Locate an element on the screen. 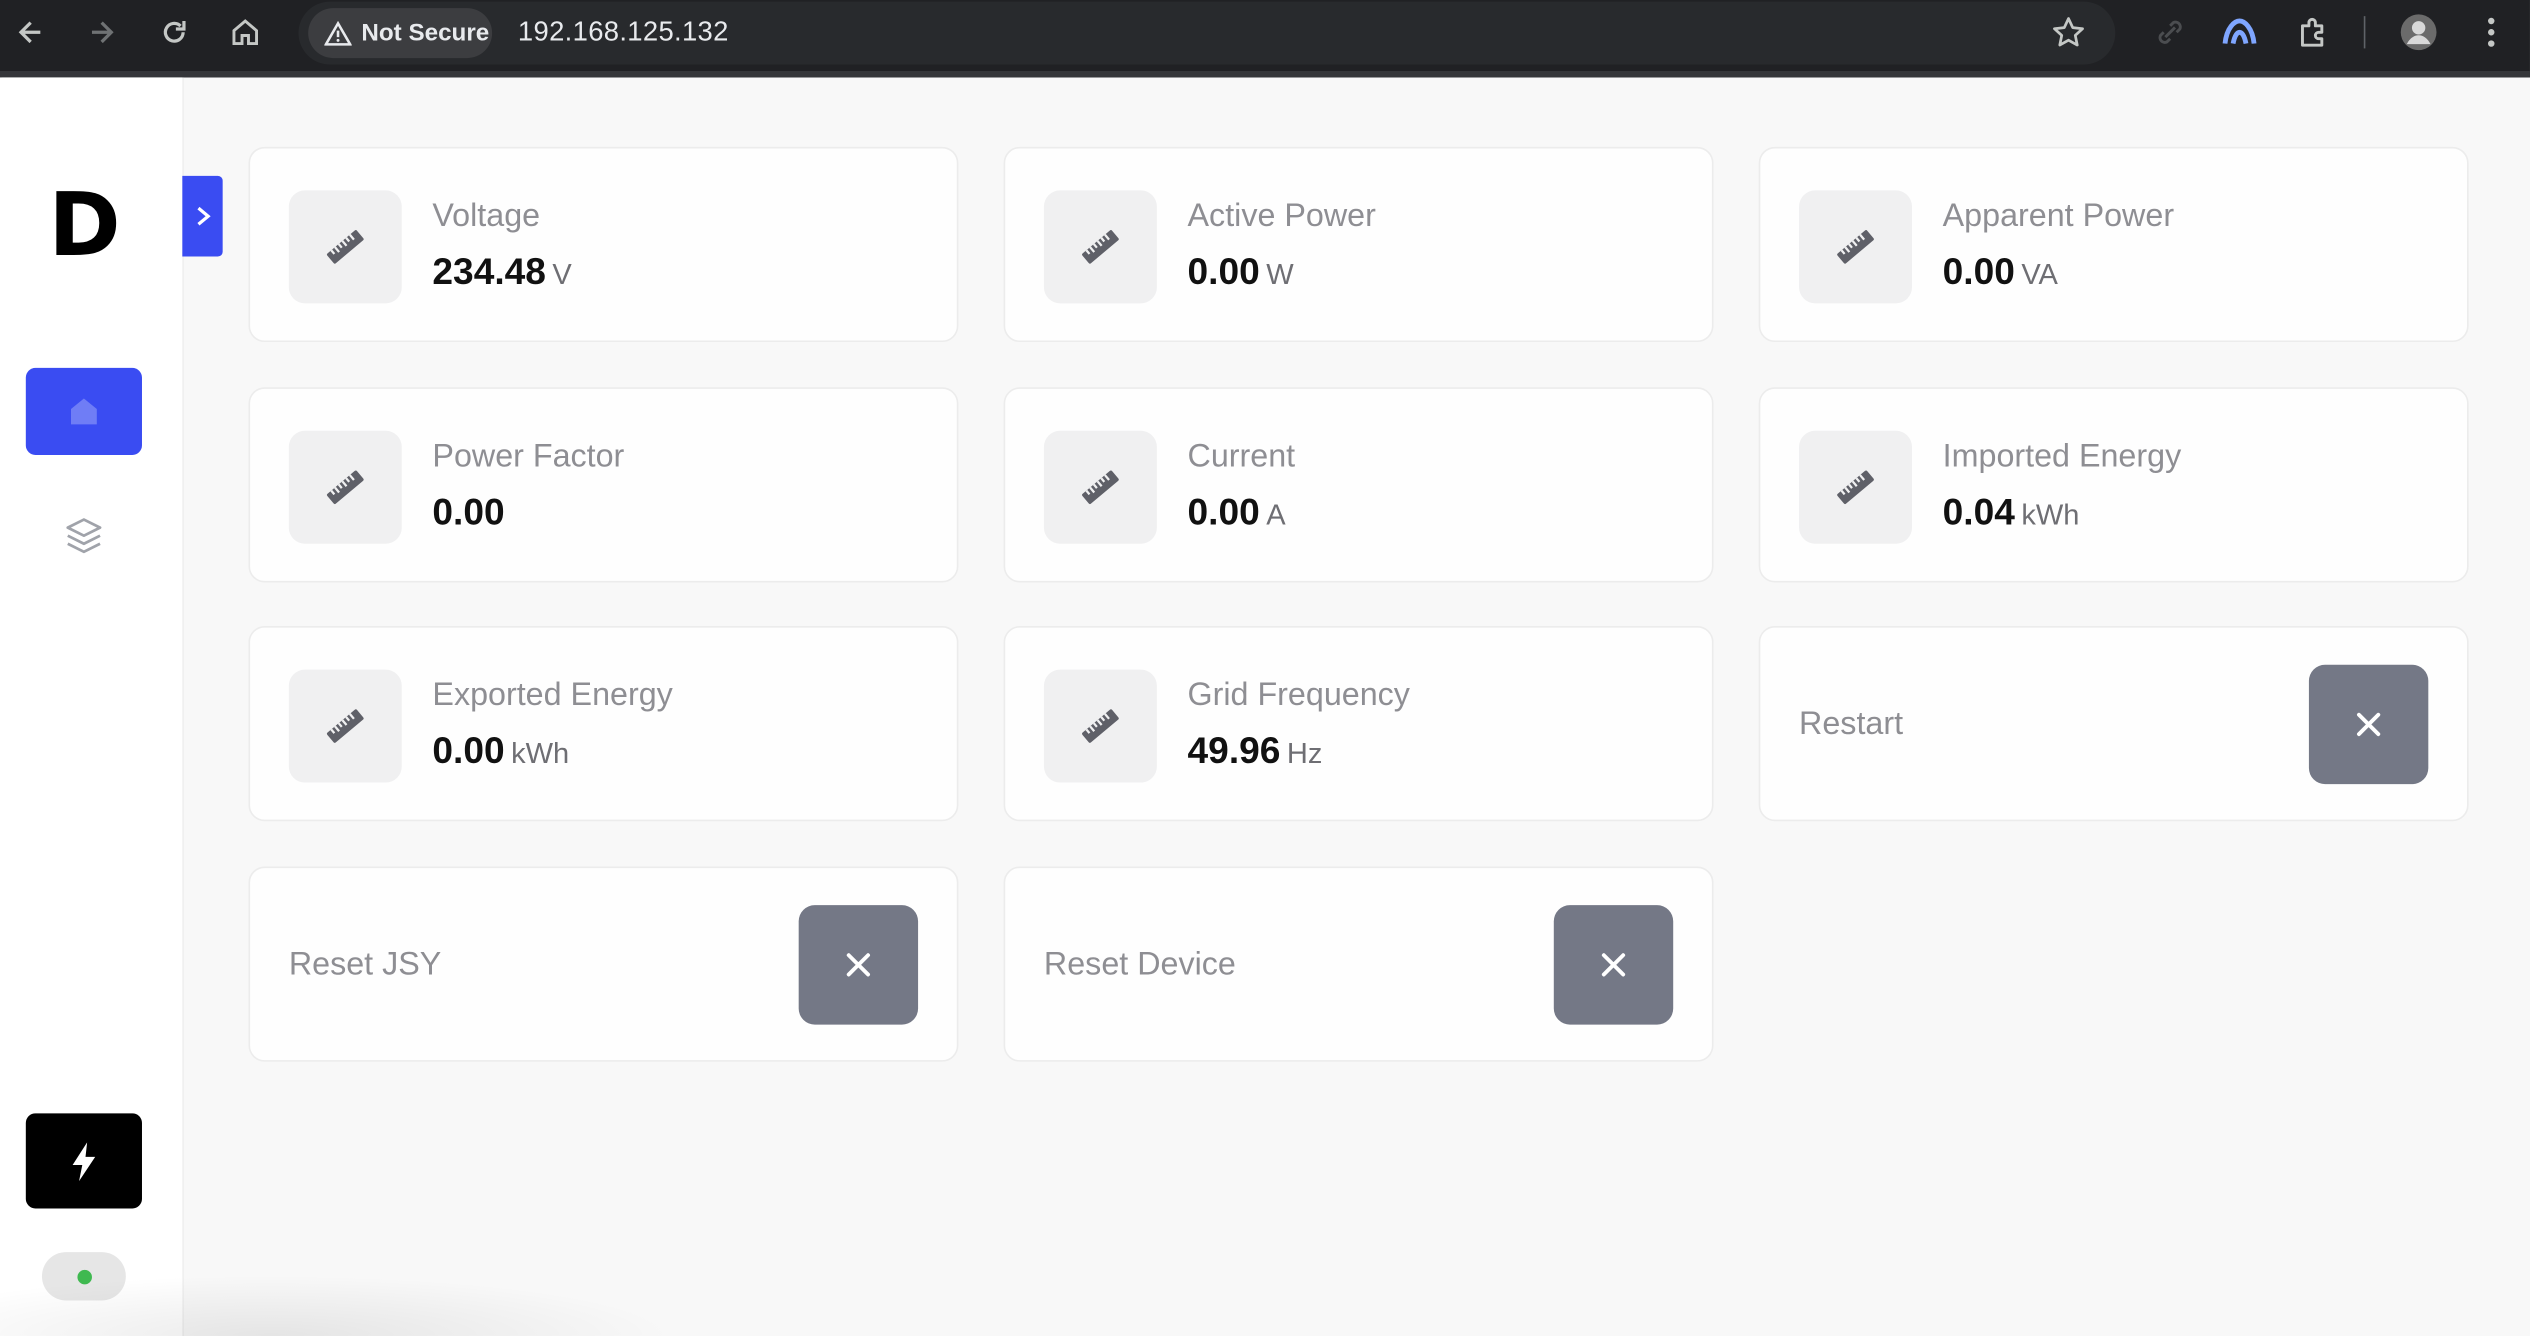 This screenshot has height=1336, width=2530. metric-number: 0.04 is located at coordinates (1978, 511).